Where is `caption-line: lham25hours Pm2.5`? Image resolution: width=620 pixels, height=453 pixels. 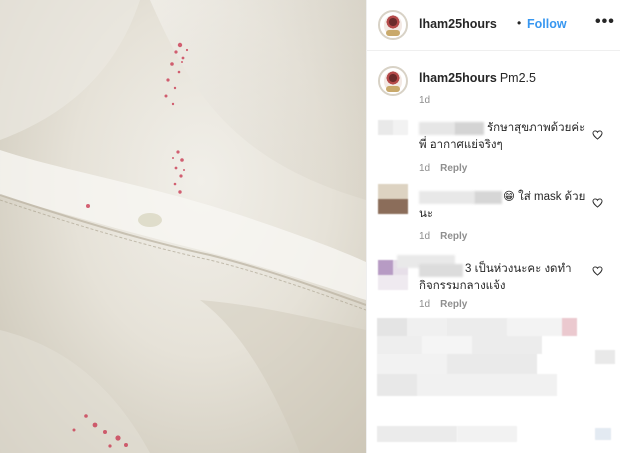 caption-line: lham25hours Pm2.5 is located at coordinates (477, 78).